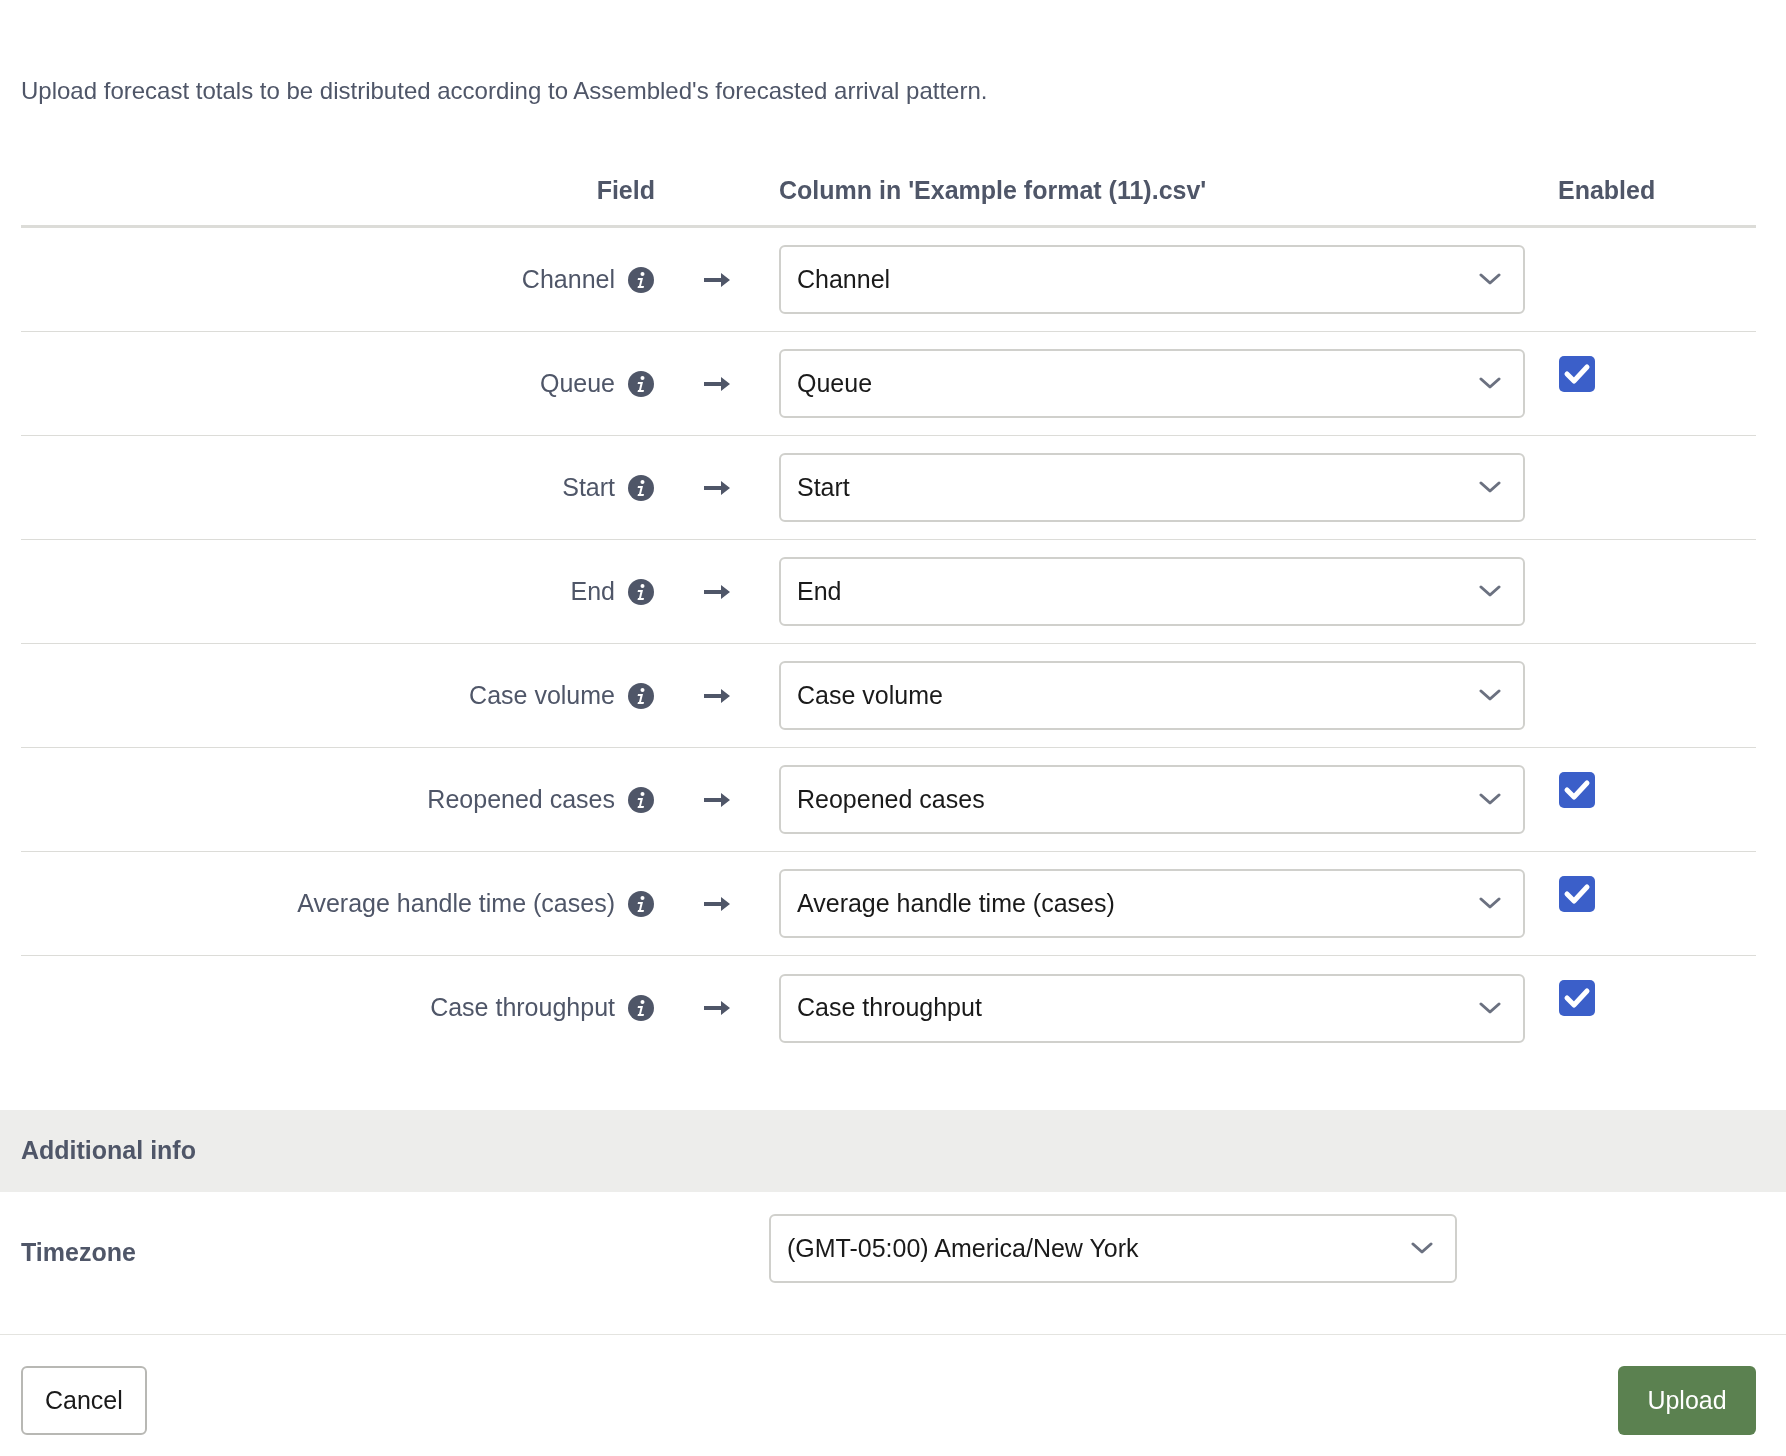  I want to click on column-select: Queue, so click(1152, 383).